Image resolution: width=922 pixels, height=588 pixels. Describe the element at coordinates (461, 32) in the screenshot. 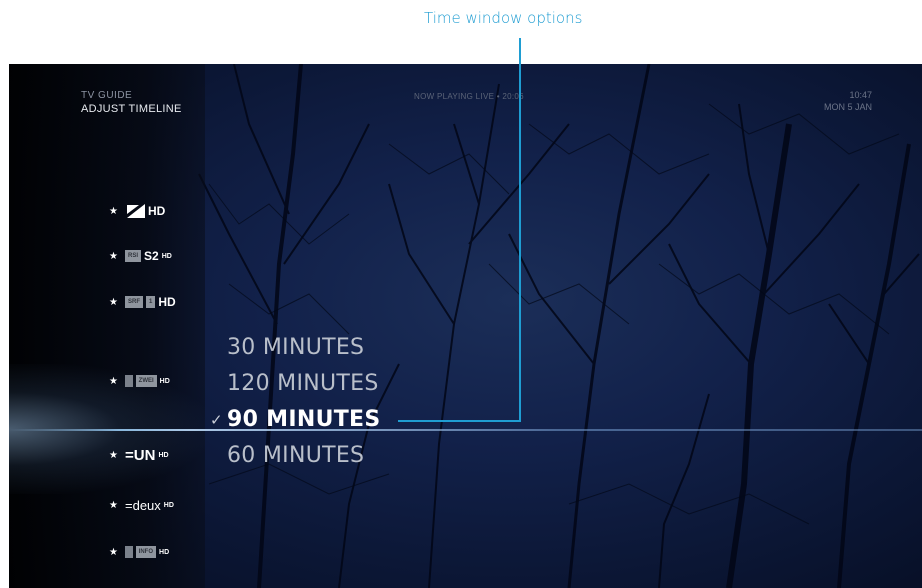

I see `annotation-area: Time window options` at that location.